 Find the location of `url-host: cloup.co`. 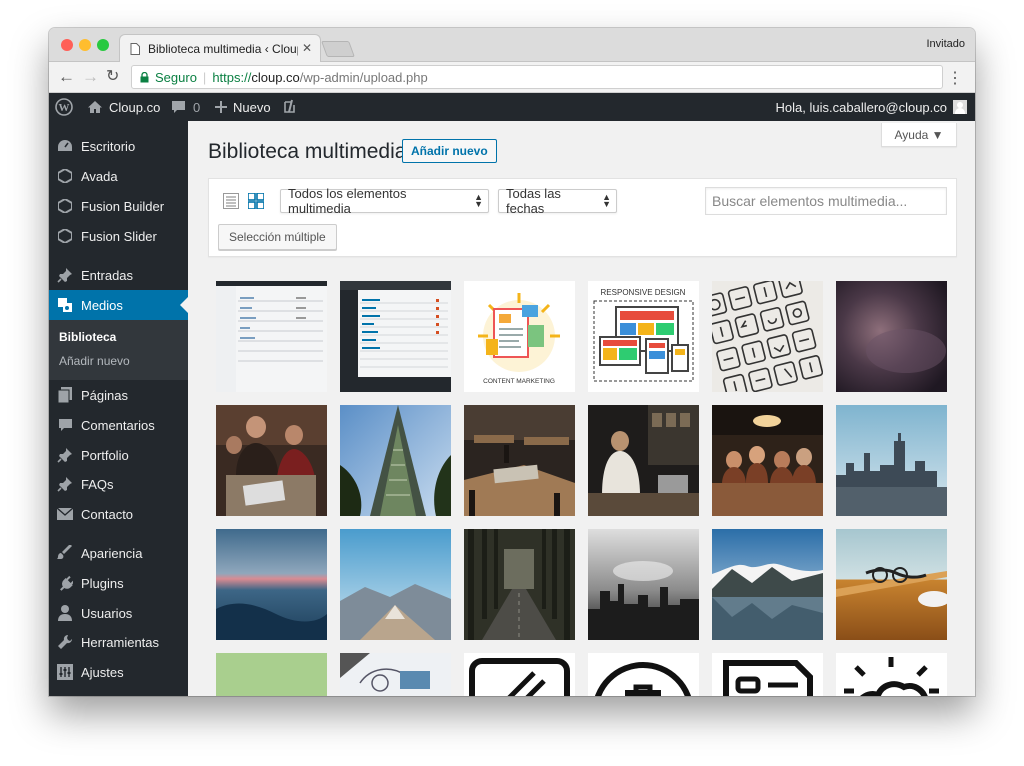

url-host: cloup.co is located at coordinates (275, 77).